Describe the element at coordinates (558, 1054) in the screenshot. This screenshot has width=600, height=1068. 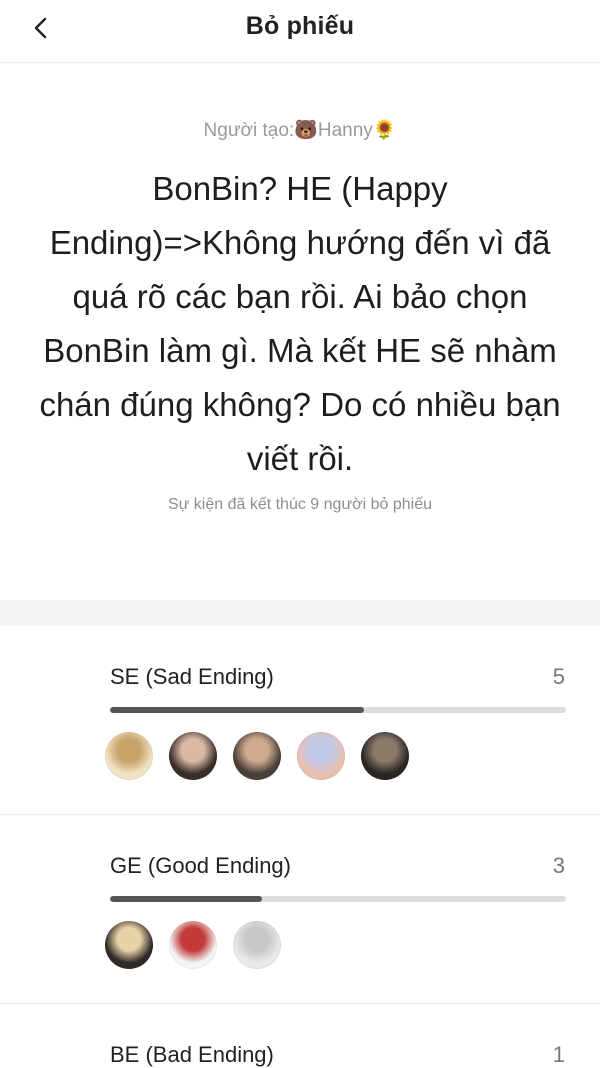
I see `option-vote-count: 1` at that location.